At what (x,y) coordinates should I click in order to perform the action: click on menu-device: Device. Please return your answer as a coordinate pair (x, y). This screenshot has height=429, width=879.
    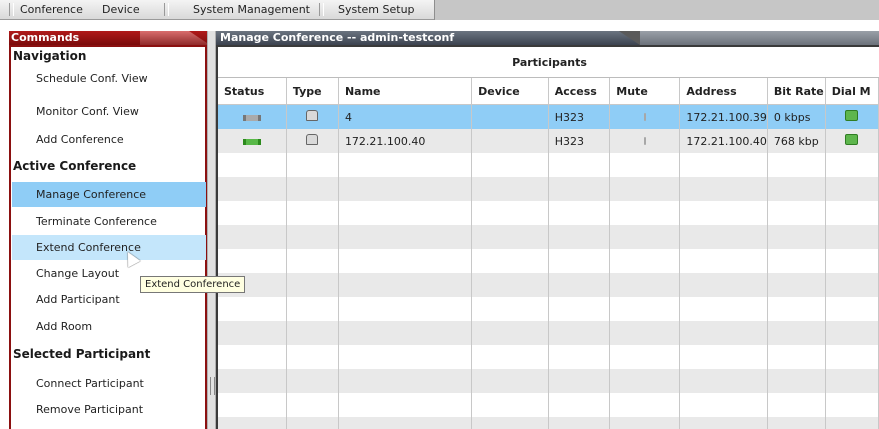
    Looking at the image, I should click on (121, 9).